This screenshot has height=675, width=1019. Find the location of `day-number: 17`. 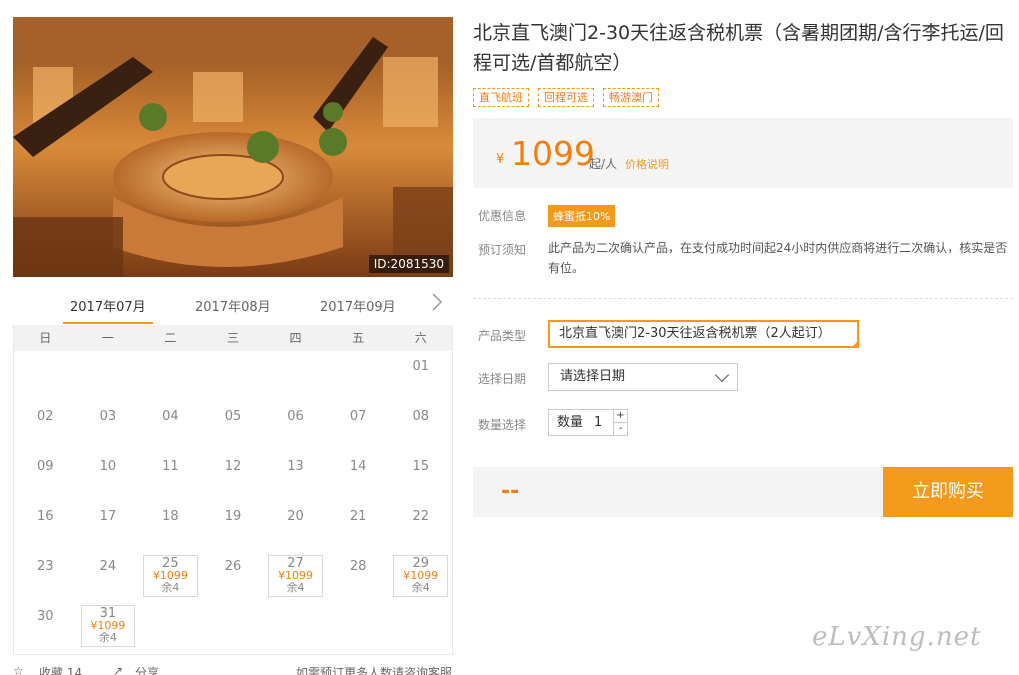

day-number: 17 is located at coordinates (108, 516).